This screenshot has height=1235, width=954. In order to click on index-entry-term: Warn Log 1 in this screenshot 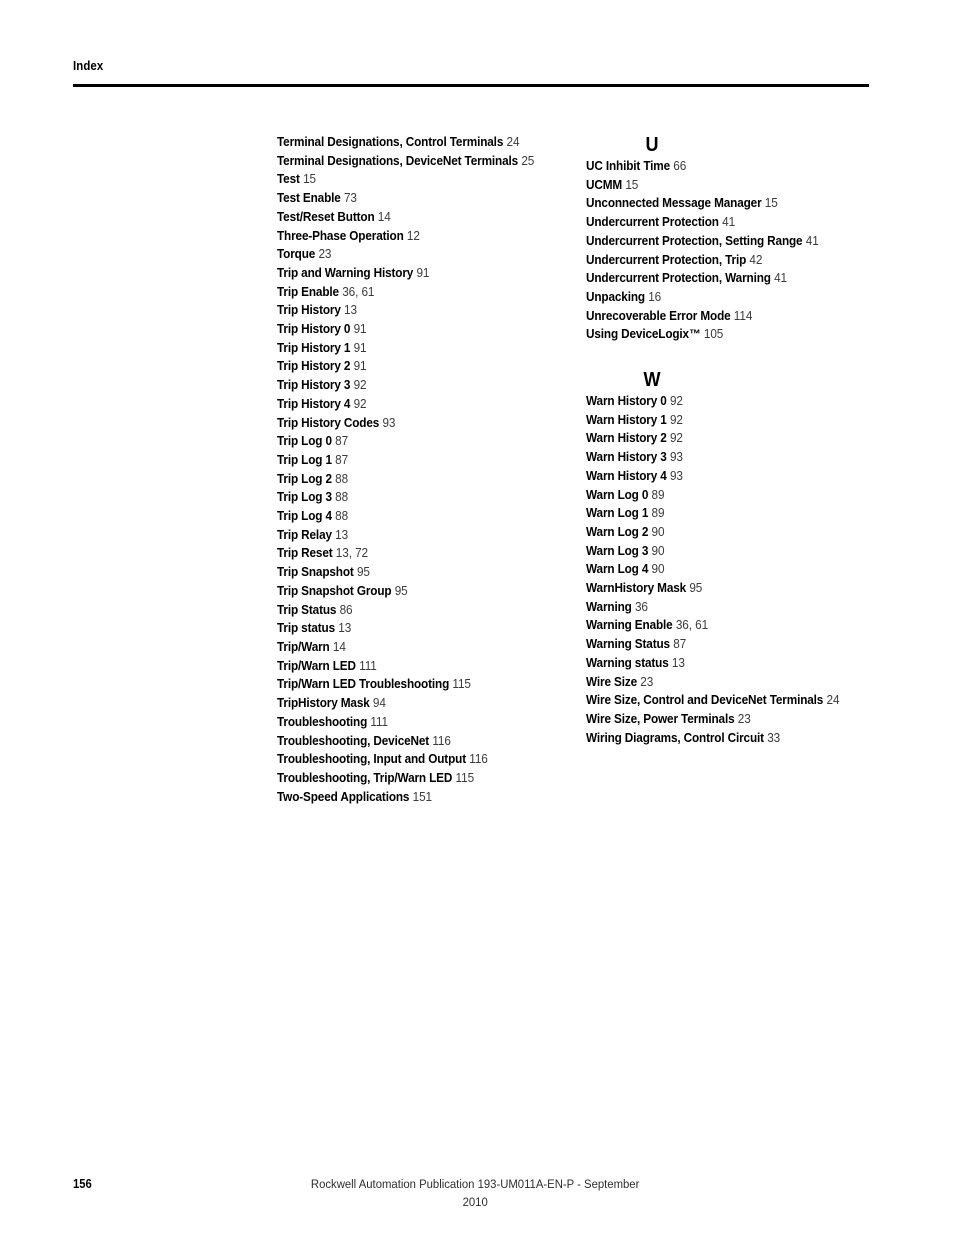, I will do `click(617, 513)`.